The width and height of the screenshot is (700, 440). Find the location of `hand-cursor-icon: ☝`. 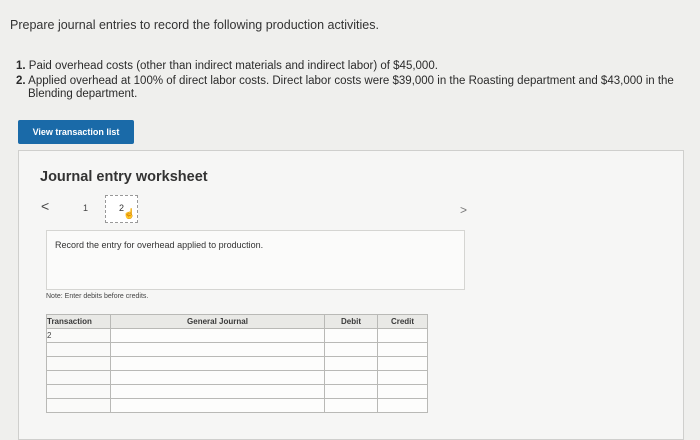

hand-cursor-icon: ☝ is located at coordinates (129, 214).